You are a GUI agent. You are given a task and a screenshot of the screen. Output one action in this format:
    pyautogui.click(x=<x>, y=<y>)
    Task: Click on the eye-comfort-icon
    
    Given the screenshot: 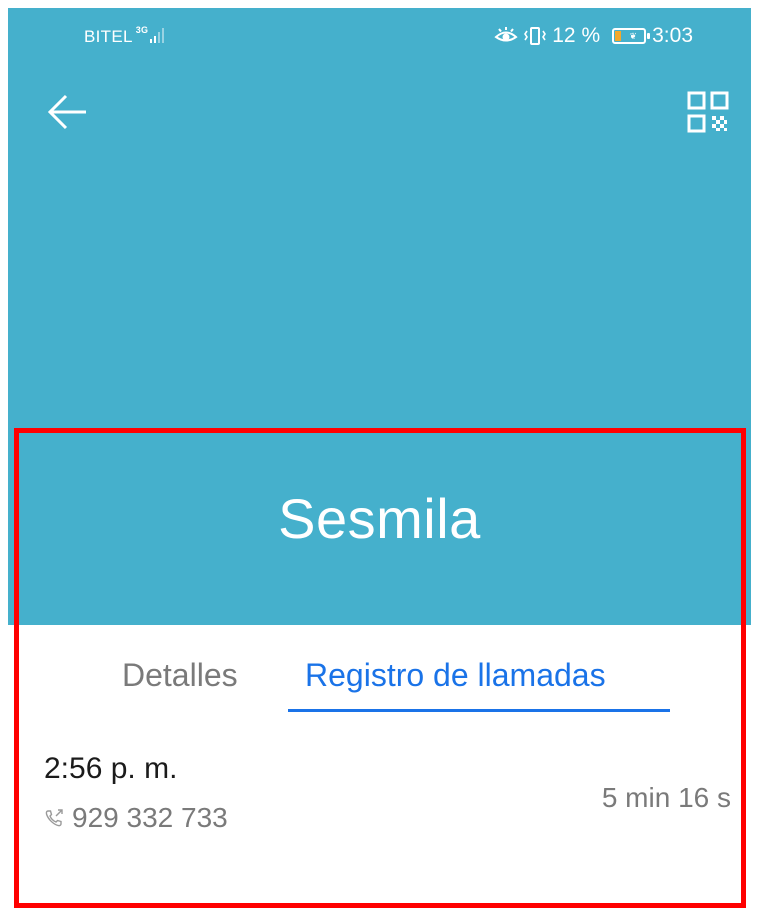 What is the action you would take?
    pyautogui.click(x=506, y=34)
    